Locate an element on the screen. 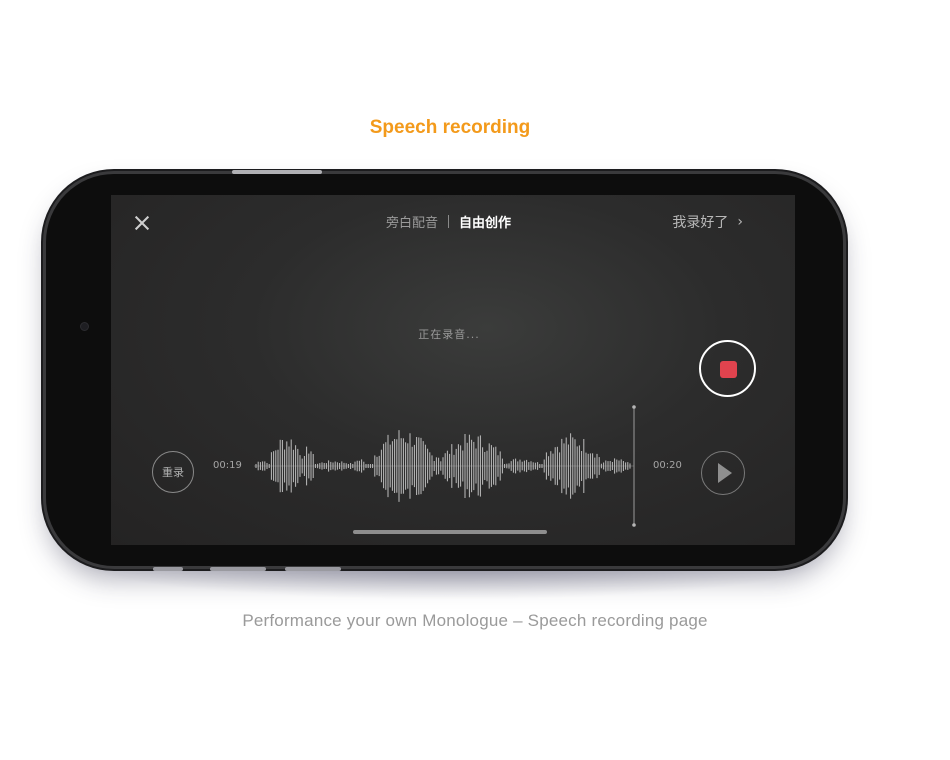 Image resolution: width=950 pixels, height=760 pixels. done-button: 我录好了 › is located at coordinates (707, 222).